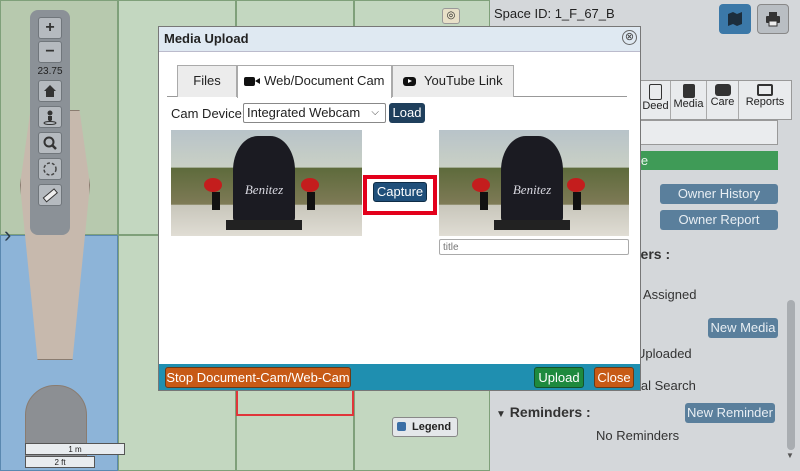  What do you see at coordinates (655, 92) in the screenshot?
I see `document-icon` at bounding box center [655, 92].